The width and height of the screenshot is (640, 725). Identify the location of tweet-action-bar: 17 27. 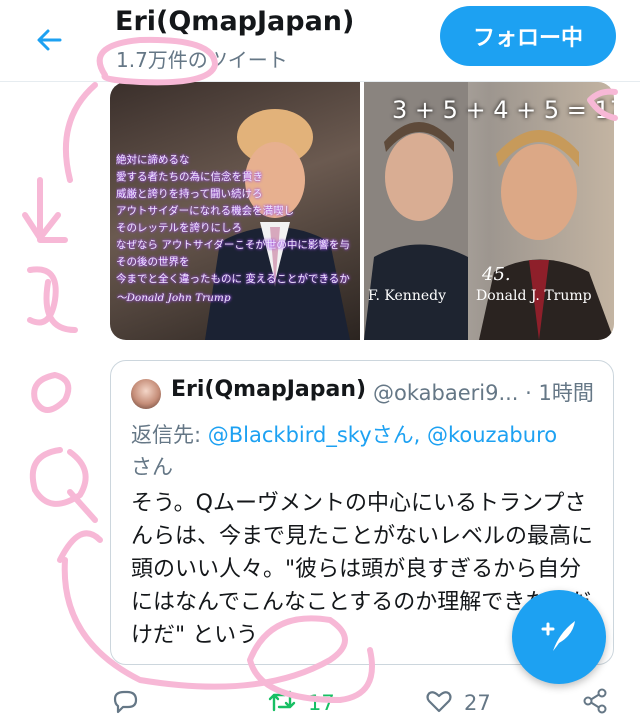
(320, 702).